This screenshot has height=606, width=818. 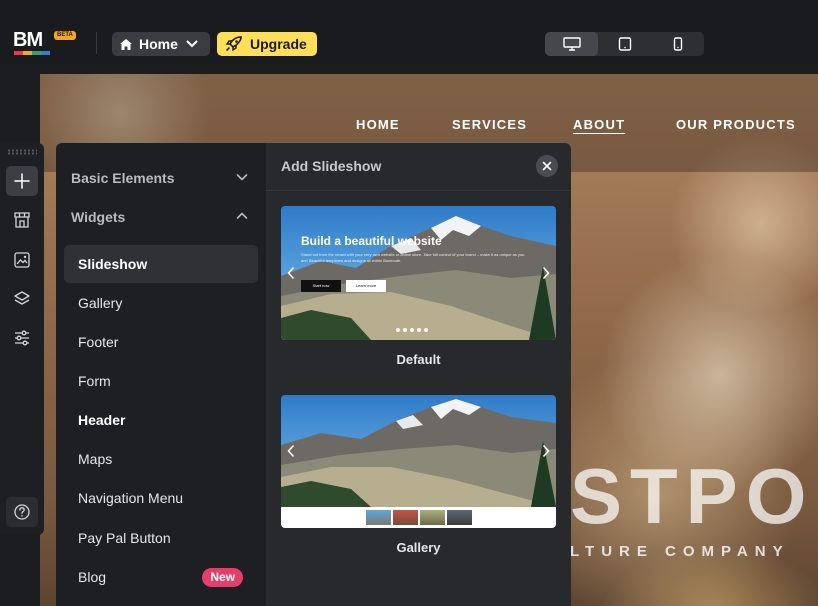 I want to click on panel-divider, so click(x=418, y=190).